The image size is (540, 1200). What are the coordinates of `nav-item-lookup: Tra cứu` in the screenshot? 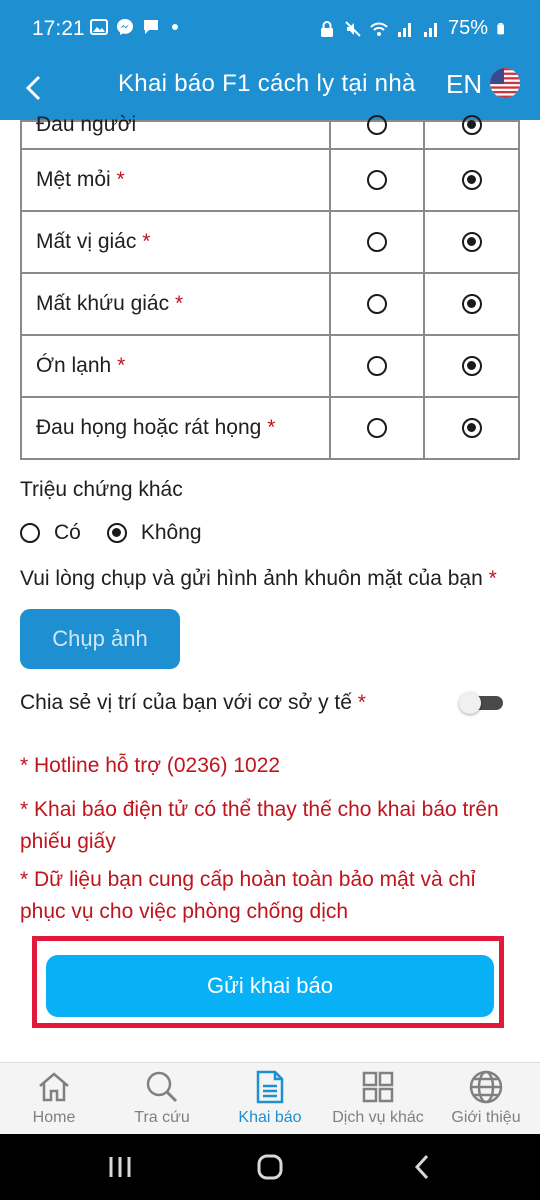 It's located at (162, 1099).